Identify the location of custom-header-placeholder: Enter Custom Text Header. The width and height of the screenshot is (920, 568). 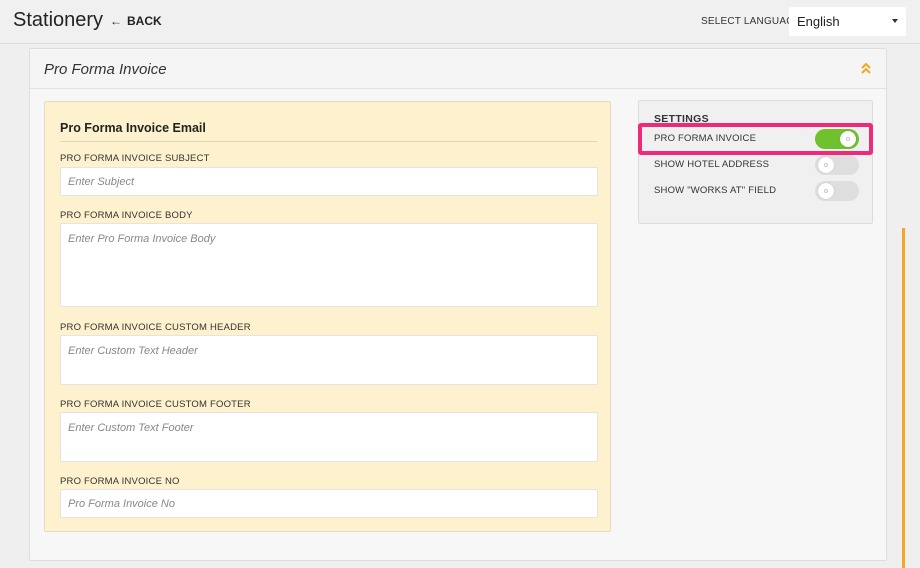
(133, 351).